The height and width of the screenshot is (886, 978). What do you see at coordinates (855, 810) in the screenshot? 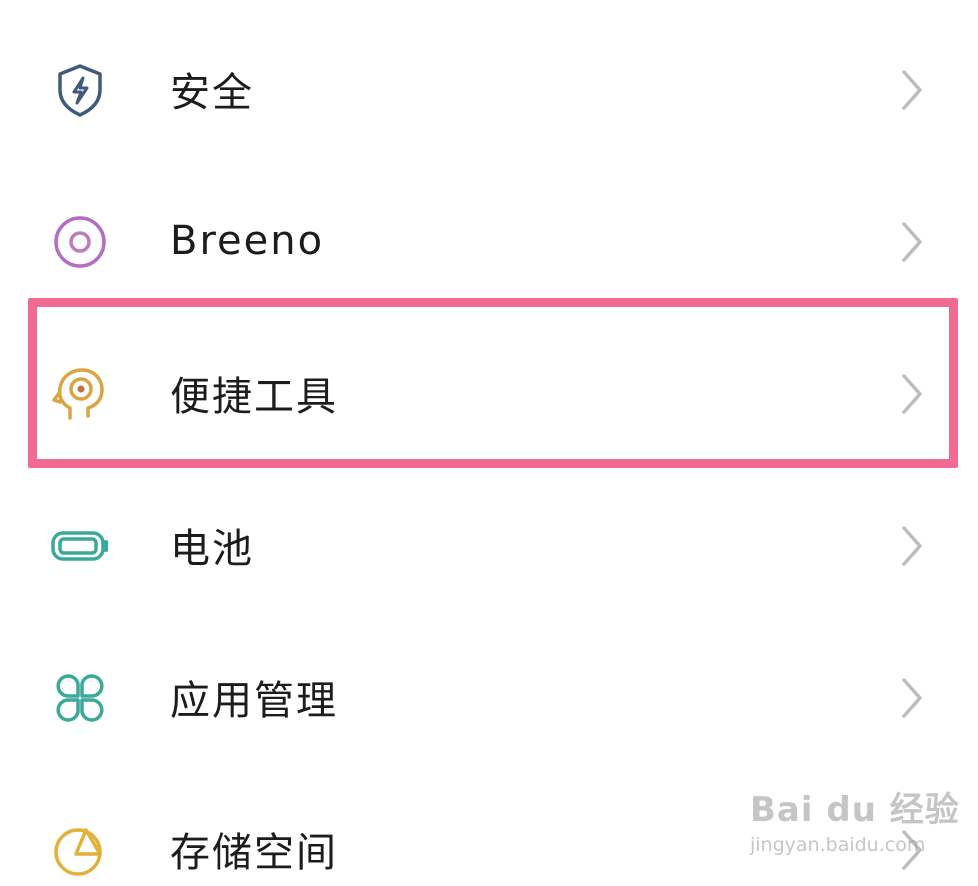
I see `watermark-logo-text: Bai du 经验` at bounding box center [855, 810].